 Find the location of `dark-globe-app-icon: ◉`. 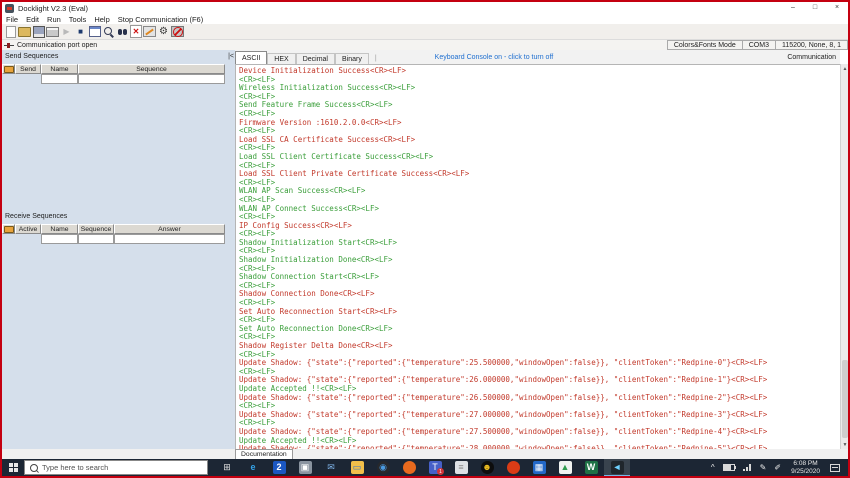

dark-globe-app-icon: ◉ is located at coordinates (383, 467).